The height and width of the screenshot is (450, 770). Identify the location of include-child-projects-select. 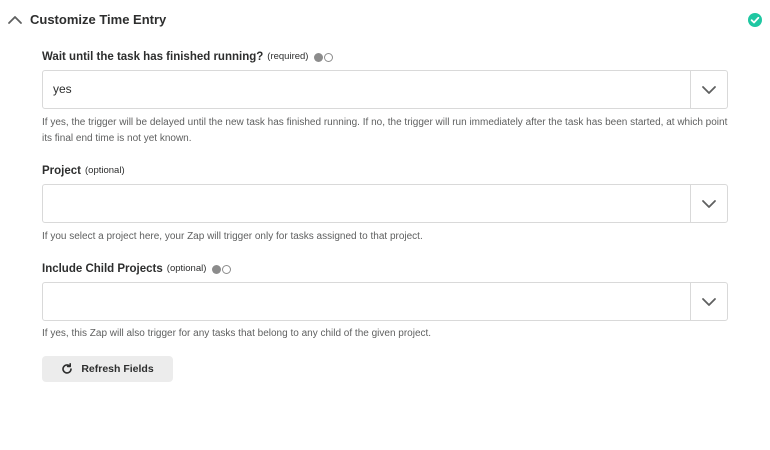
(385, 301).